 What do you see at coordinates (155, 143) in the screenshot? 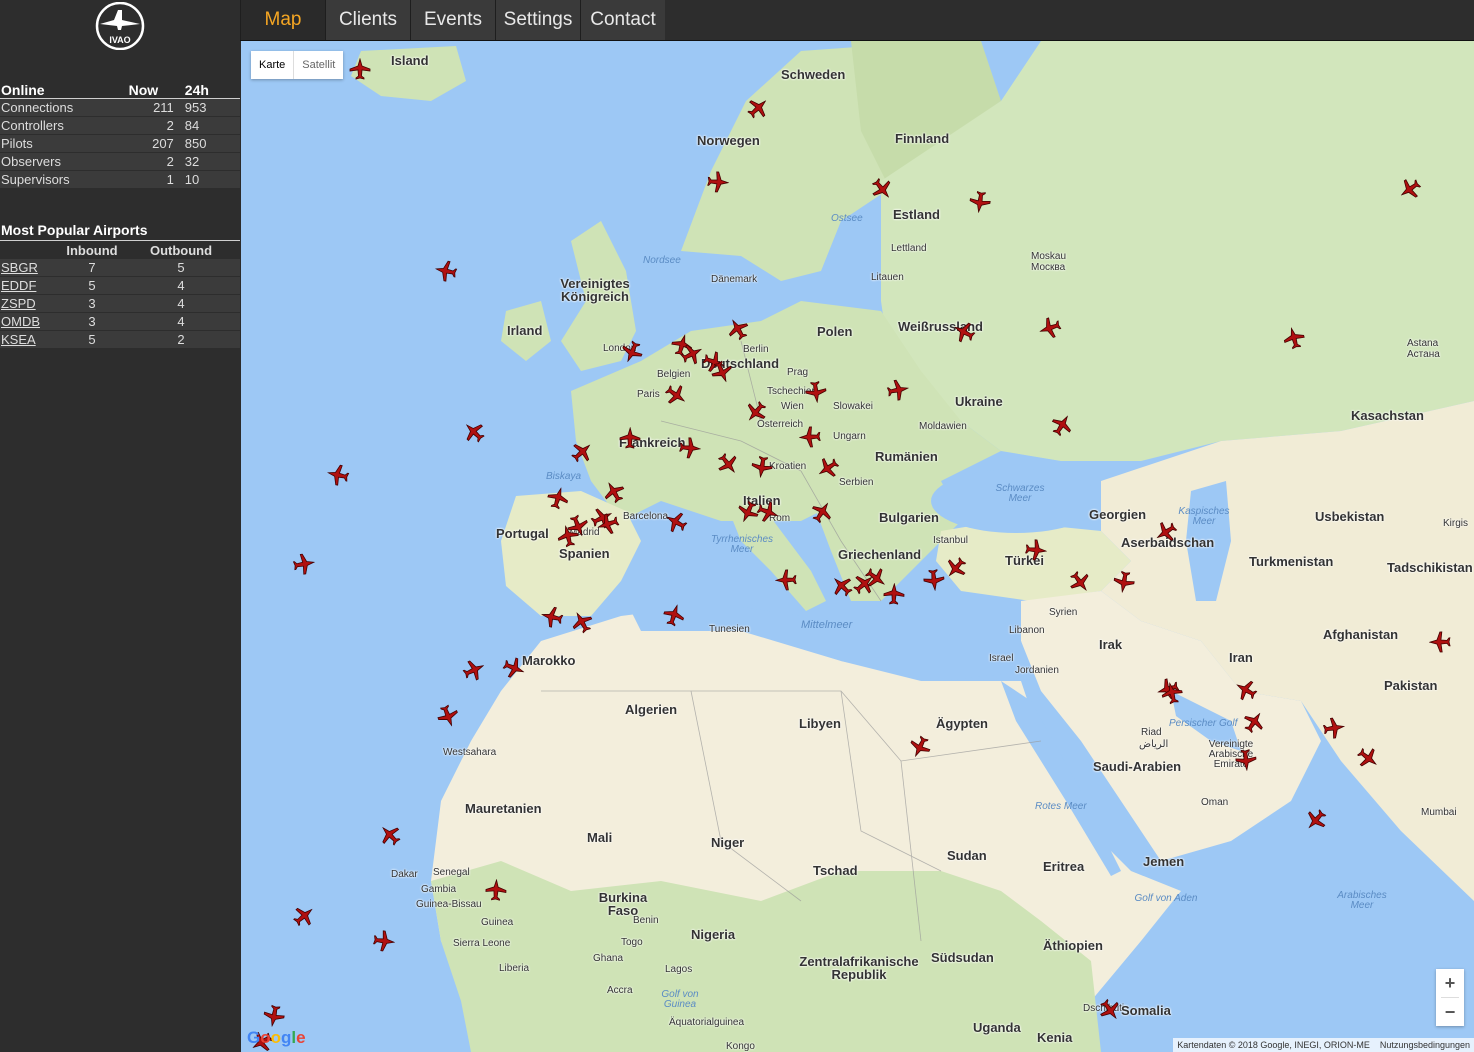
I see `stat-now: 207` at bounding box center [155, 143].